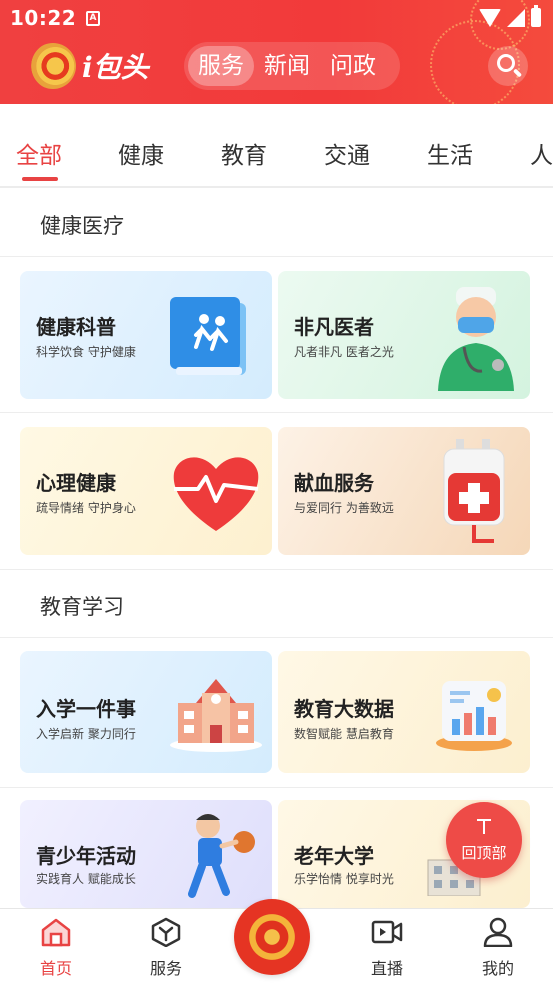 This screenshot has width=553, height=984. I want to click on category-people: 人, so click(541, 153).